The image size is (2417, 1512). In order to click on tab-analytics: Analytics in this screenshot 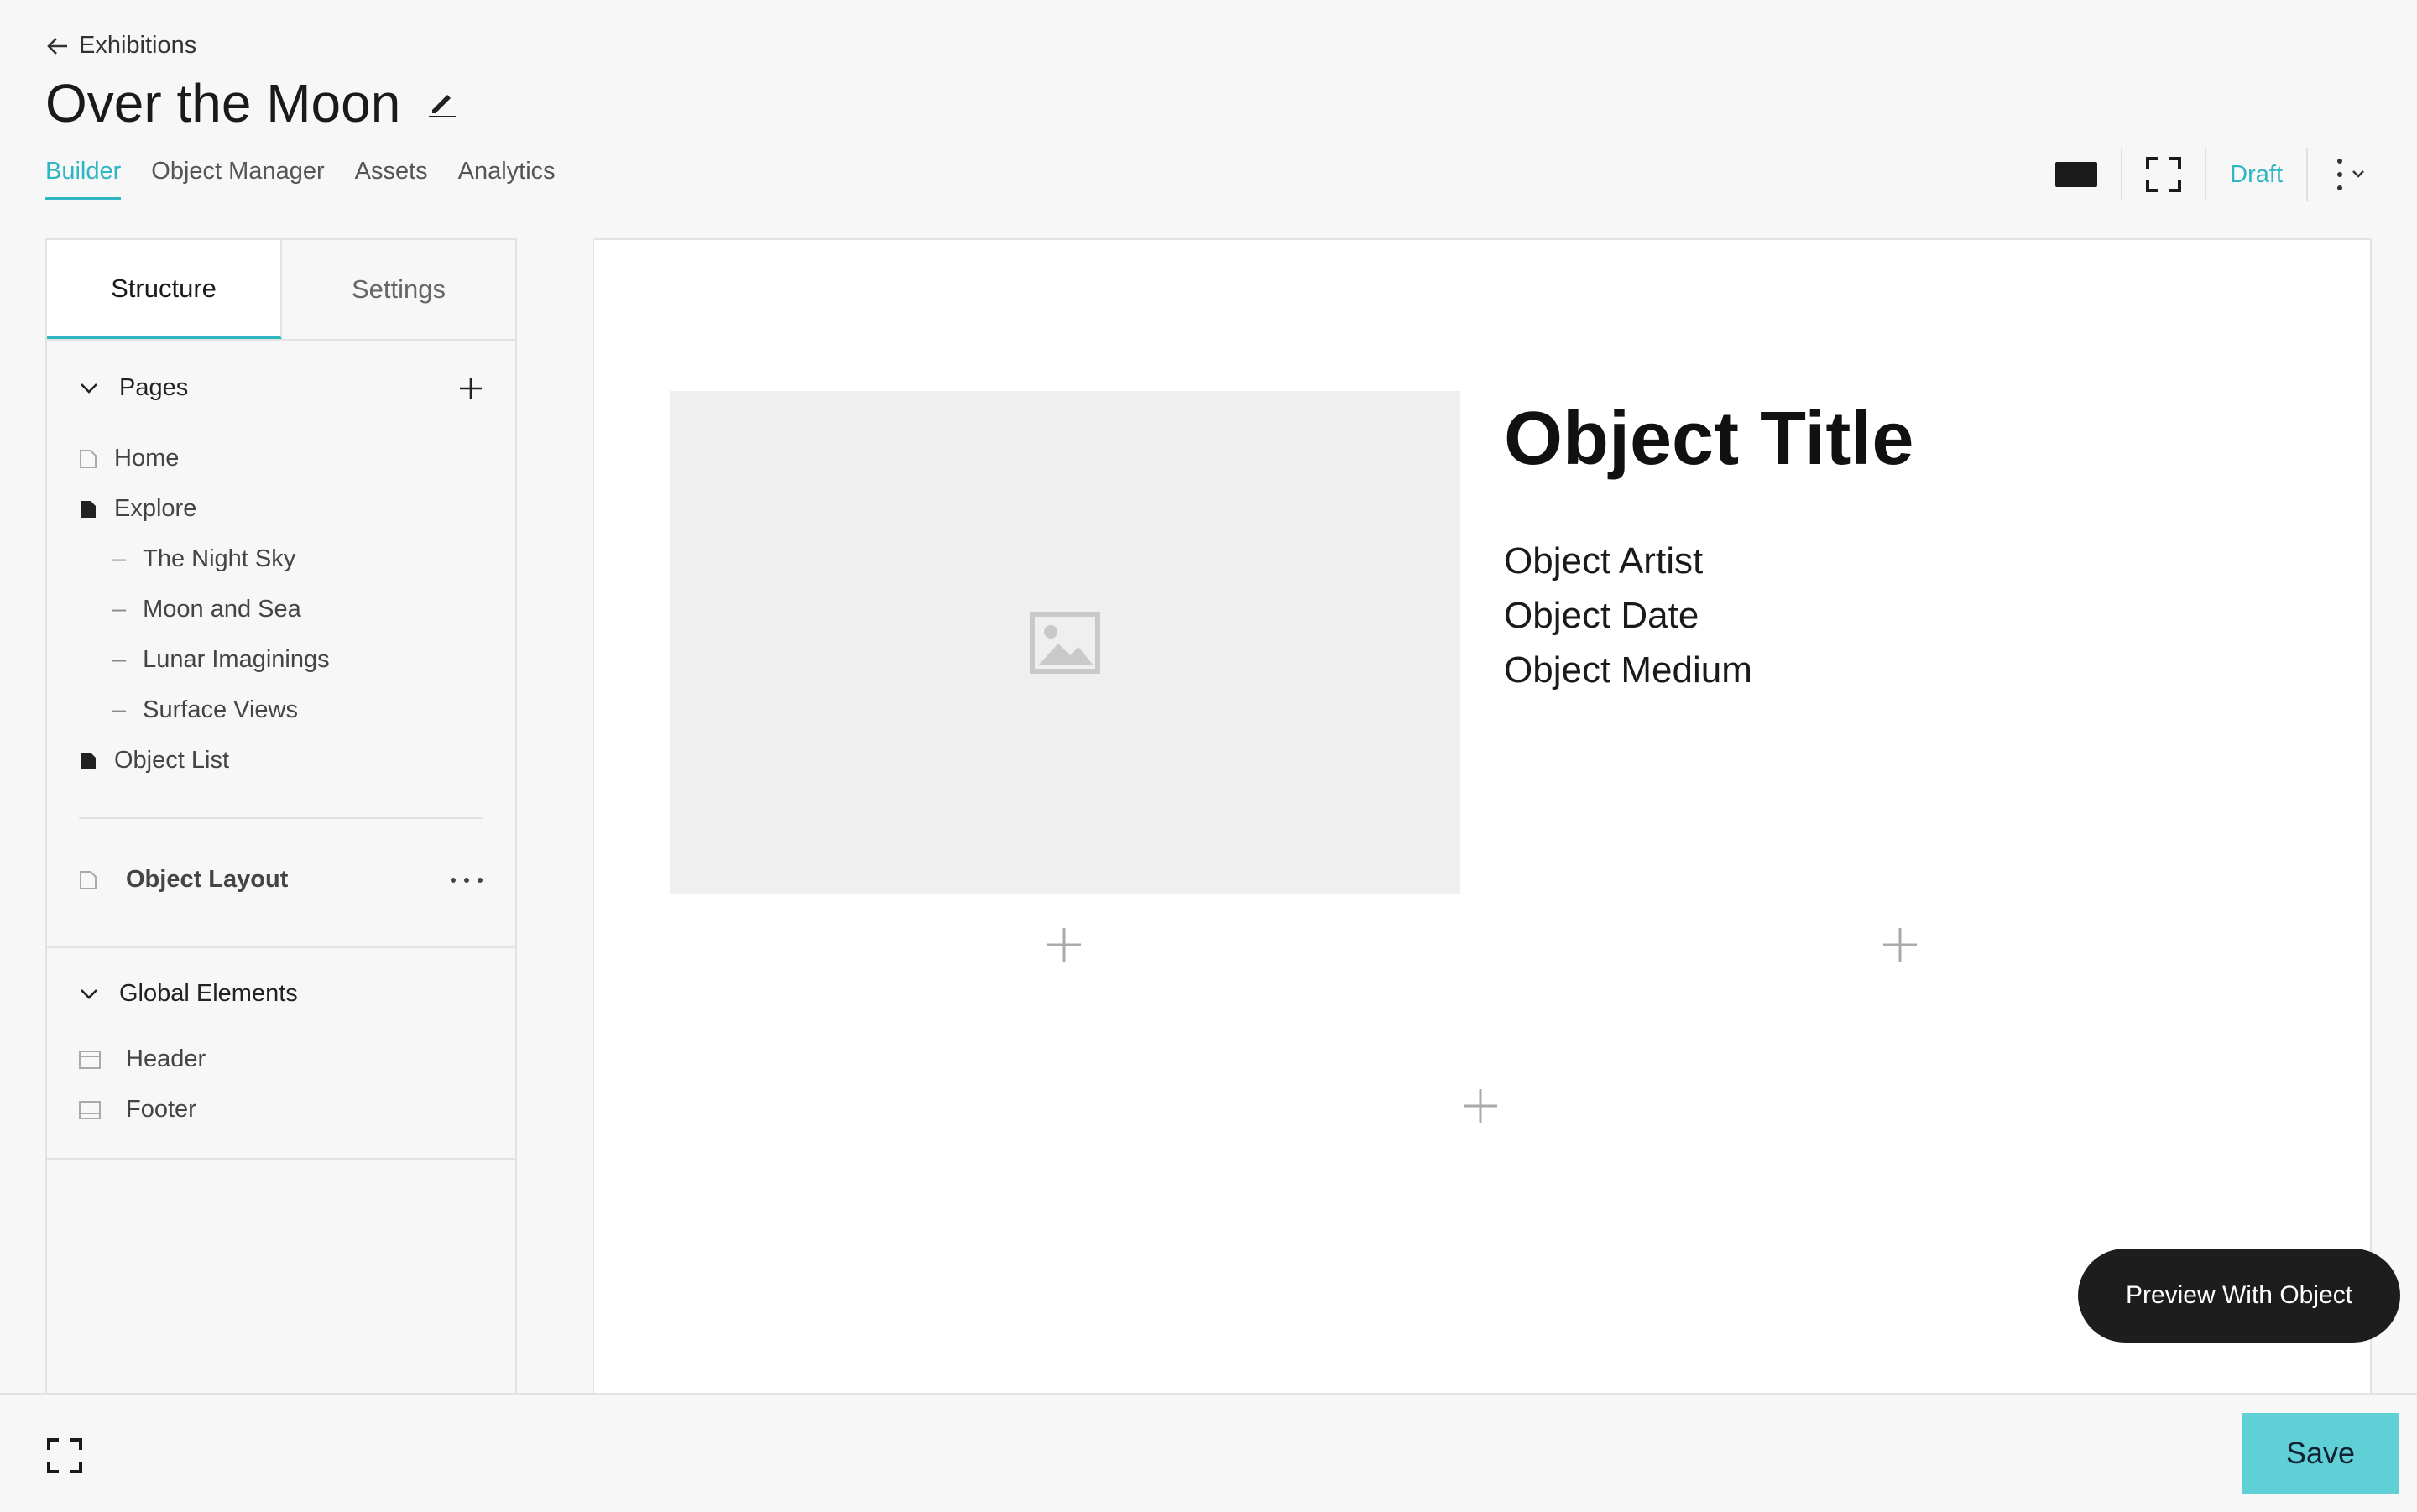, I will do `click(507, 179)`.